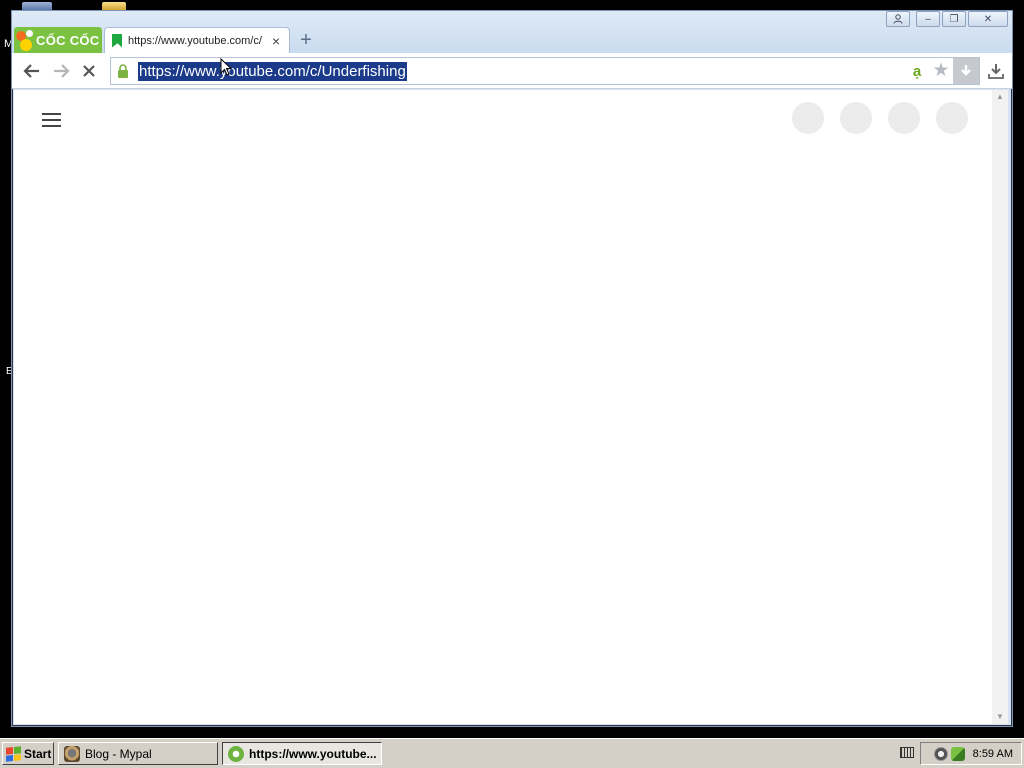  I want to click on keyboard-language-icon, so click(907, 752).